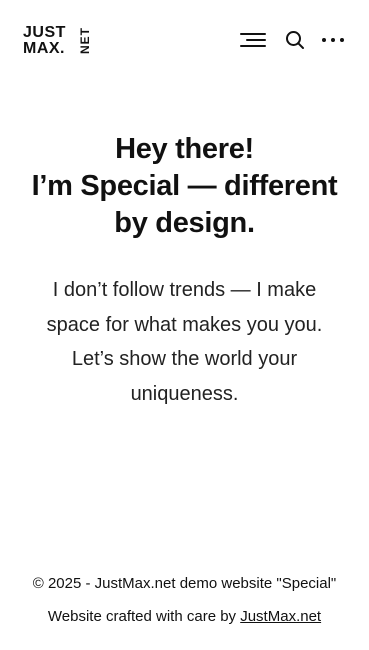 Image resolution: width=369 pixels, height=650 pixels. I want to click on site-logo: JUST MAX. NET, so click(58, 41).